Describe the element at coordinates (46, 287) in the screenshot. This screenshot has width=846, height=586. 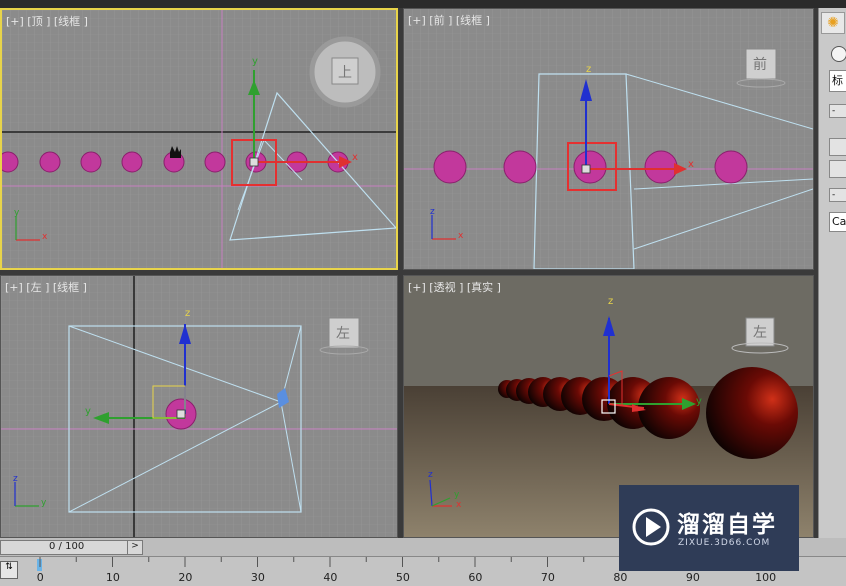
I see `viewport-label: [+] [左 ] [线框 ]` at that location.